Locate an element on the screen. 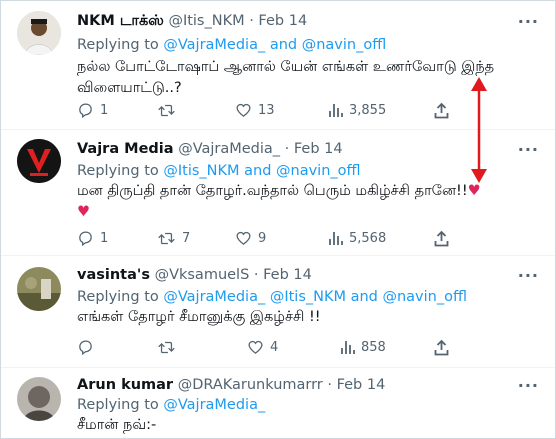 The height and width of the screenshot is (439, 556). like-button: 4 is located at coordinates (262, 347).